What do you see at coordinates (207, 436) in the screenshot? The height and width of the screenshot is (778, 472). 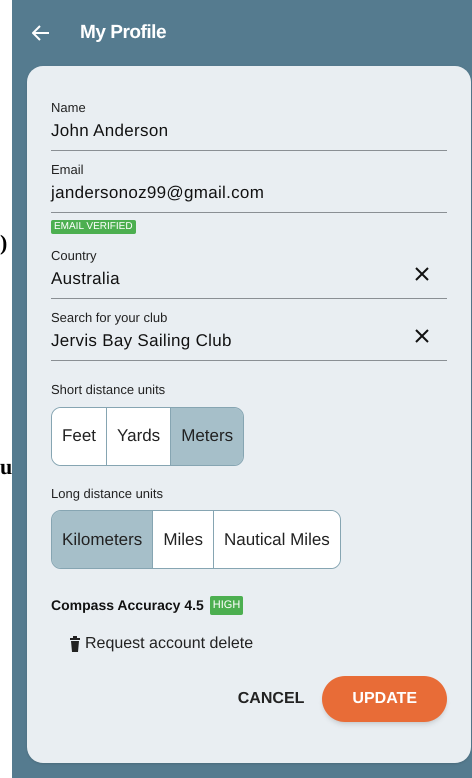 I see `unit-option: Meters` at bounding box center [207, 436].